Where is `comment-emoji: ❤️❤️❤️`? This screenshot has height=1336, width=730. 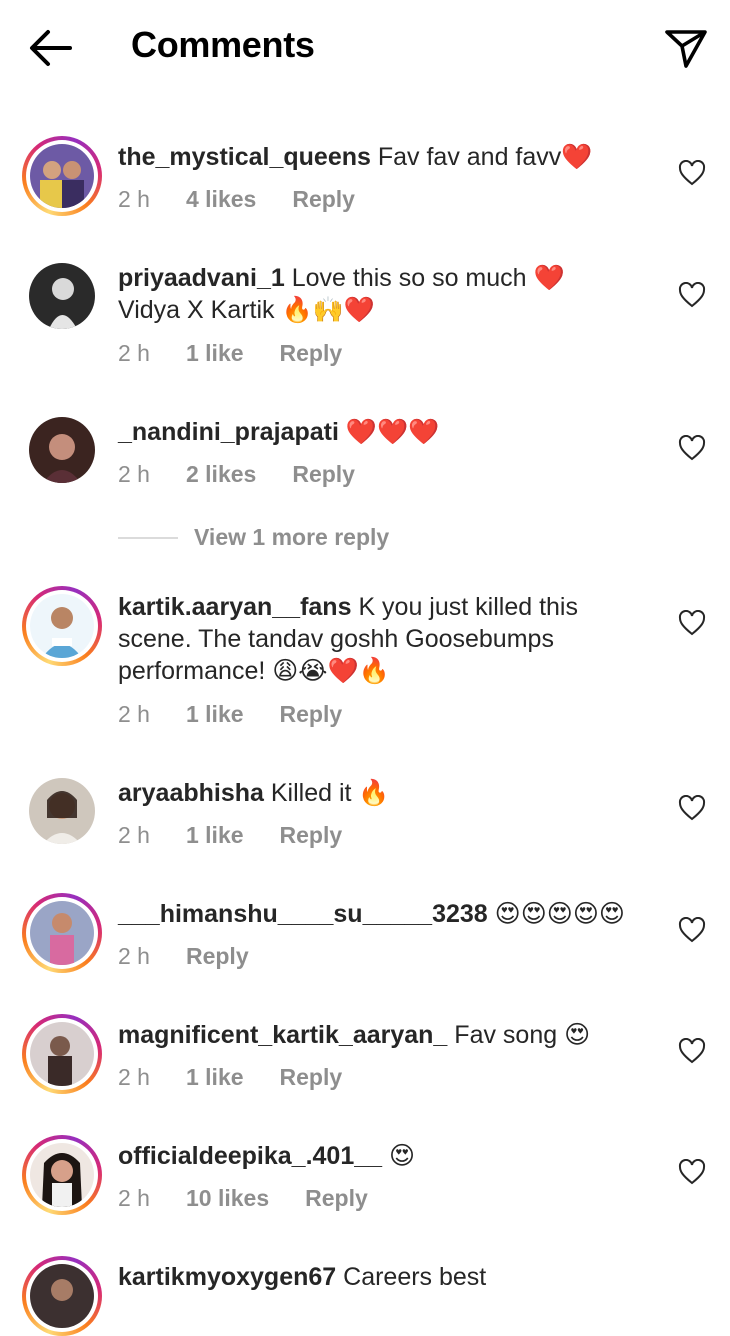 comment-emoji: ❤️❤️❤️ is located at coordinates (392, 432).